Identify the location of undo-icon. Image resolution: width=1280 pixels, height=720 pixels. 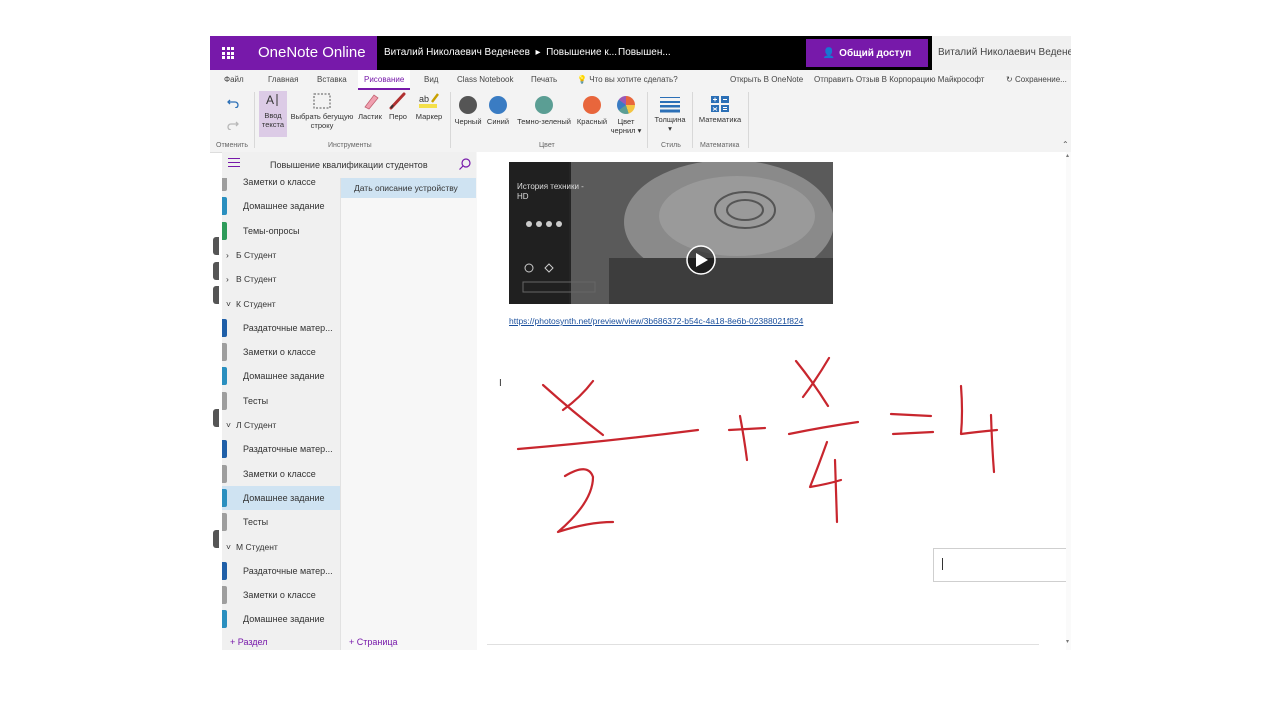
(233, 104).